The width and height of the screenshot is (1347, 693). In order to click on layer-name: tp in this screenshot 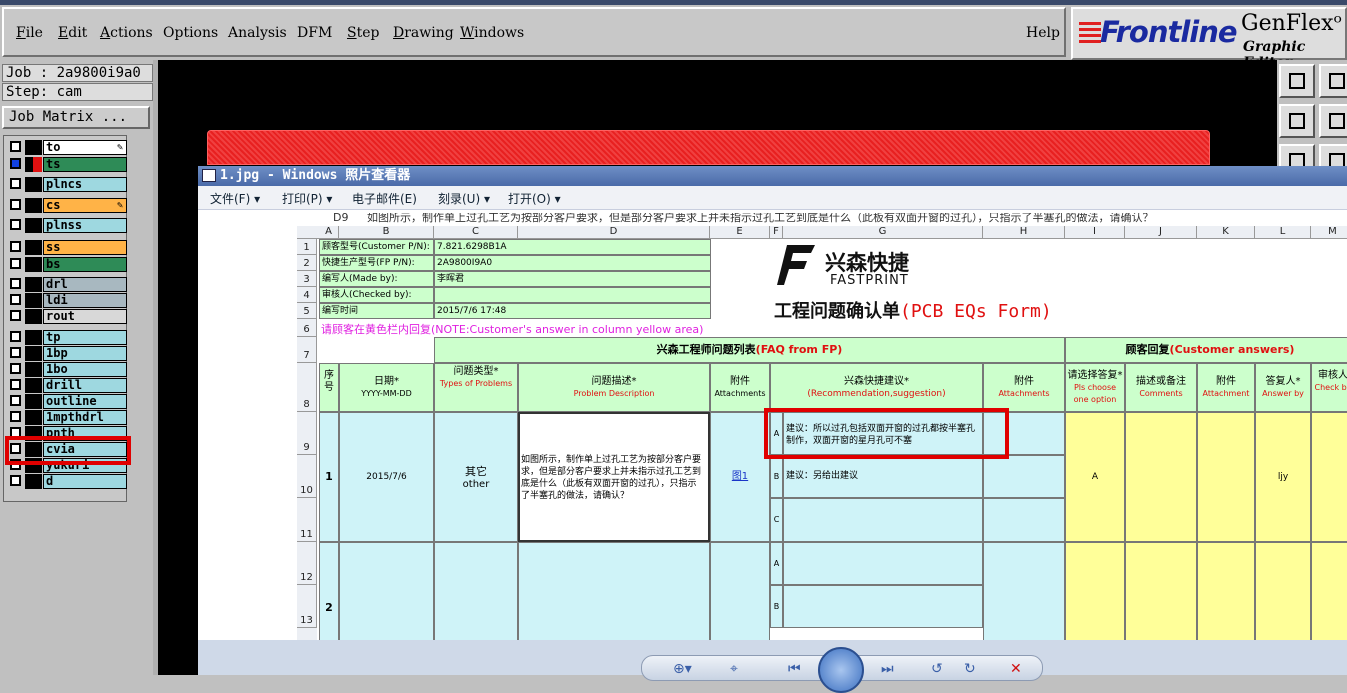, I will do `click(85, 337)`.